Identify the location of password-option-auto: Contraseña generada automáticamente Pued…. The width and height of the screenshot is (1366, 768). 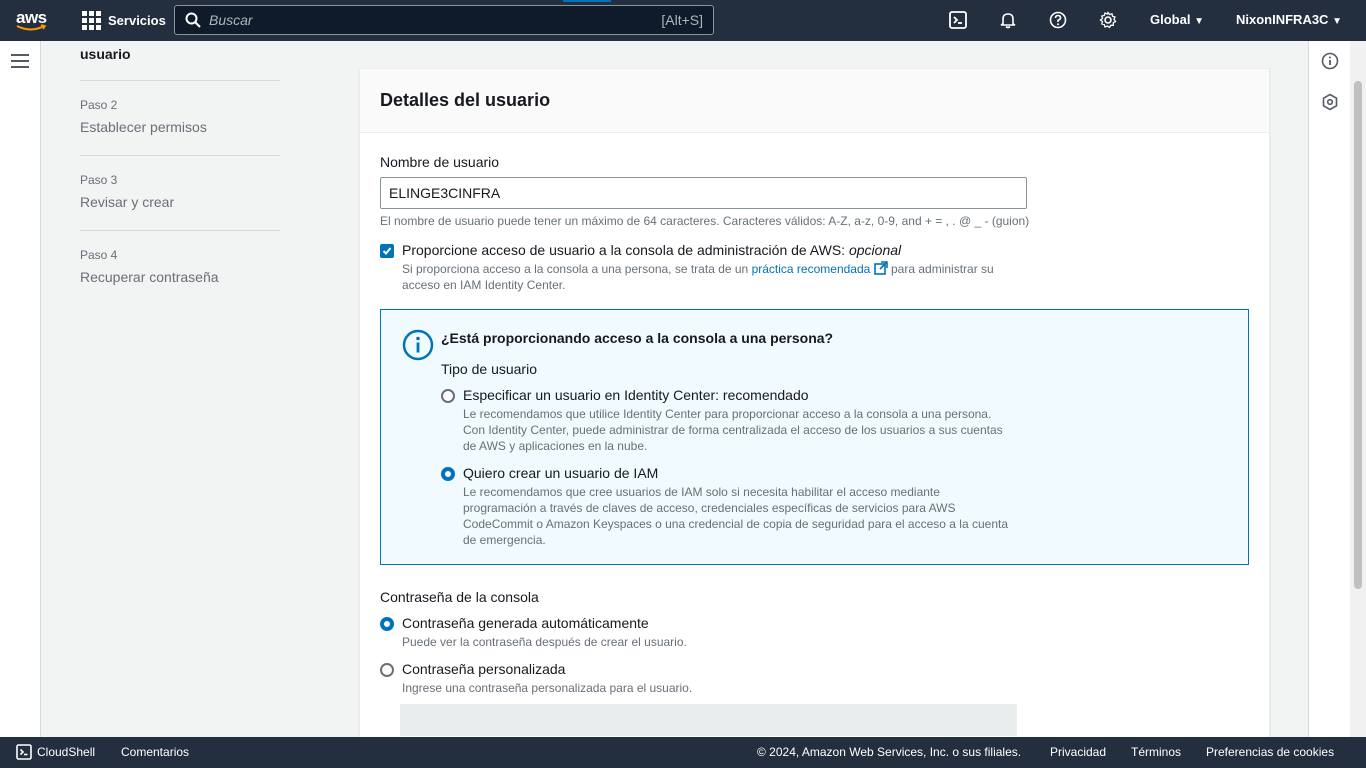
(814, 632).